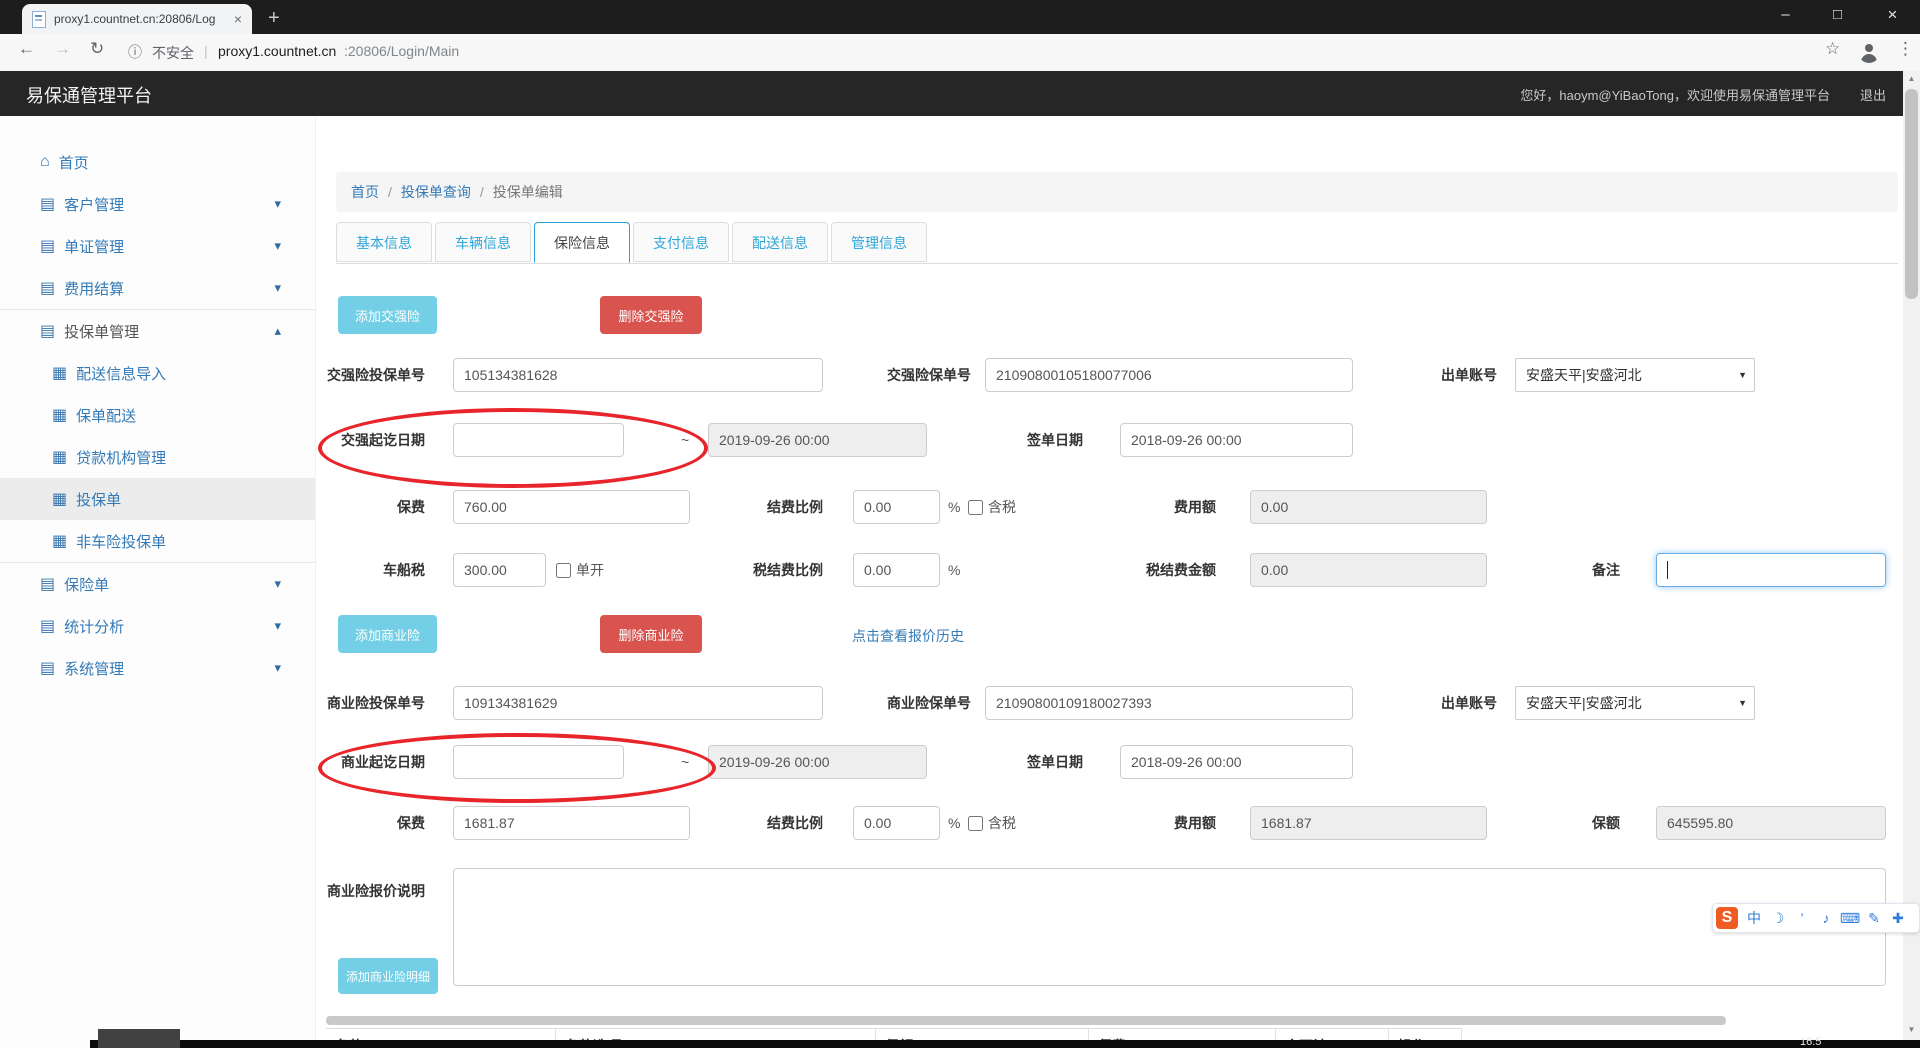 The width and height of the screenshot is (1920, 1048). What do you see at coordinates (45, 161) in the screenshot?
I see `home-icon: ⌂` at bounding box center [45, 161].